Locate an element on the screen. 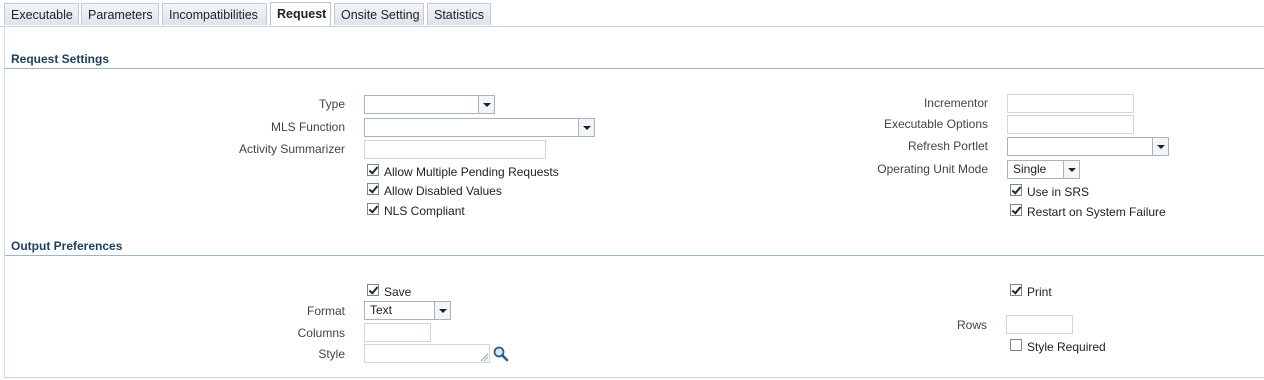 This screenshot has height=380, width=1264. resize-grip-icon is located at coordinates (484, 357).